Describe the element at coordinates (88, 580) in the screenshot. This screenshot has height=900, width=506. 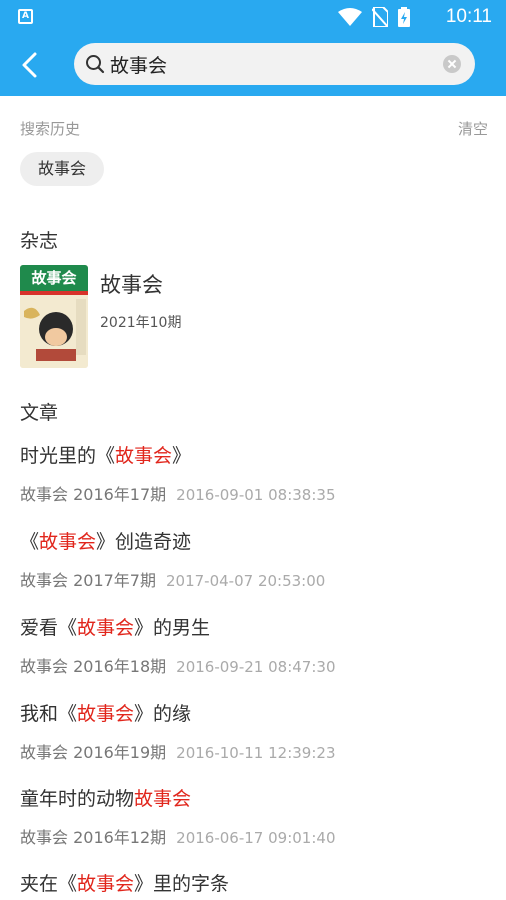
I see `article-source: 故事会 2017年7期` at that location.